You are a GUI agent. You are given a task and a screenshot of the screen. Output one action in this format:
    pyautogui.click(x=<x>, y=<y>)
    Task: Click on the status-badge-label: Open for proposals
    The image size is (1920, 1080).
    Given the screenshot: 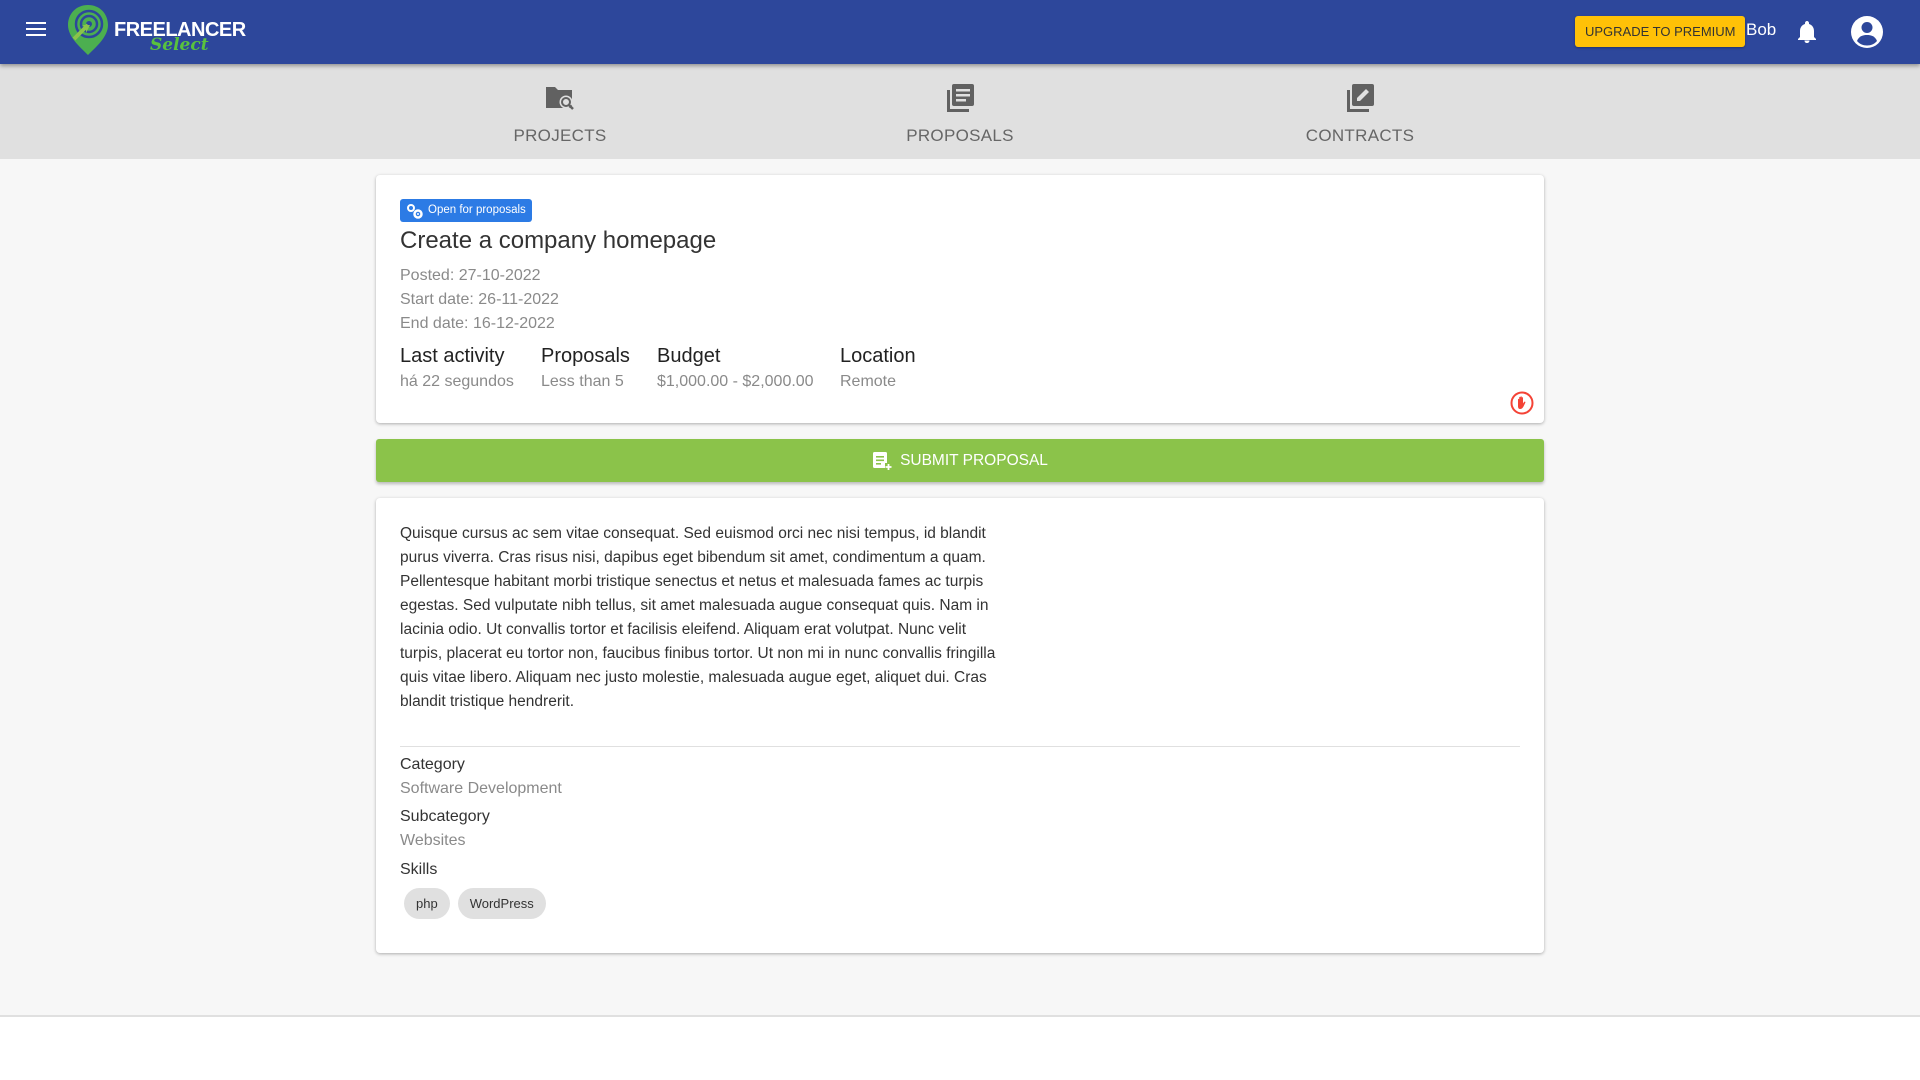 What is the action you would take?
    pyautogui.click(x=477, y=210)
    